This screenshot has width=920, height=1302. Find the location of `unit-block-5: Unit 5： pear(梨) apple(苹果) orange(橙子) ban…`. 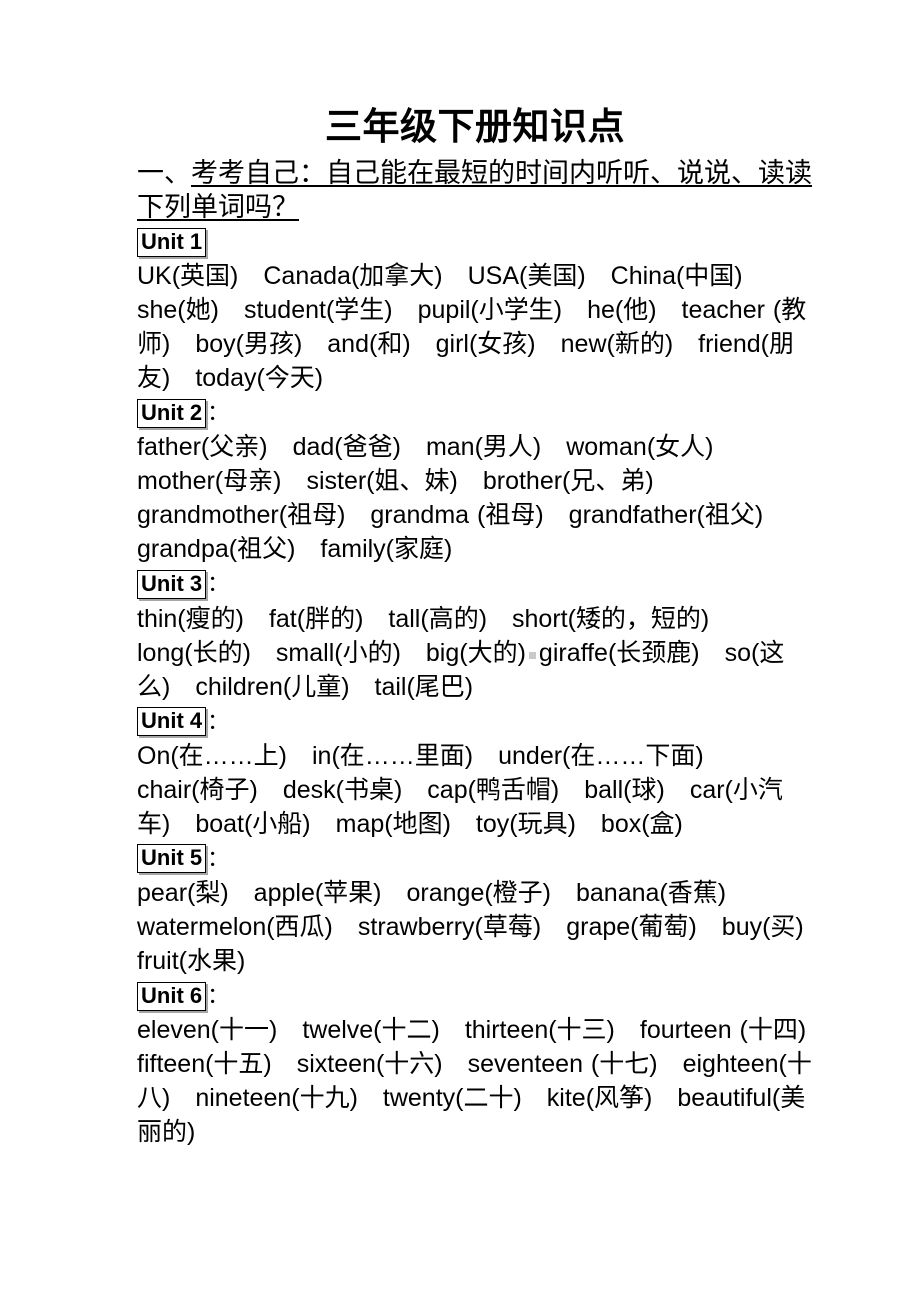

unit-block-5: Unit 5： pear(梨) apple(苹果) orange(橙子) ban… is located at coordinates (483, 909).